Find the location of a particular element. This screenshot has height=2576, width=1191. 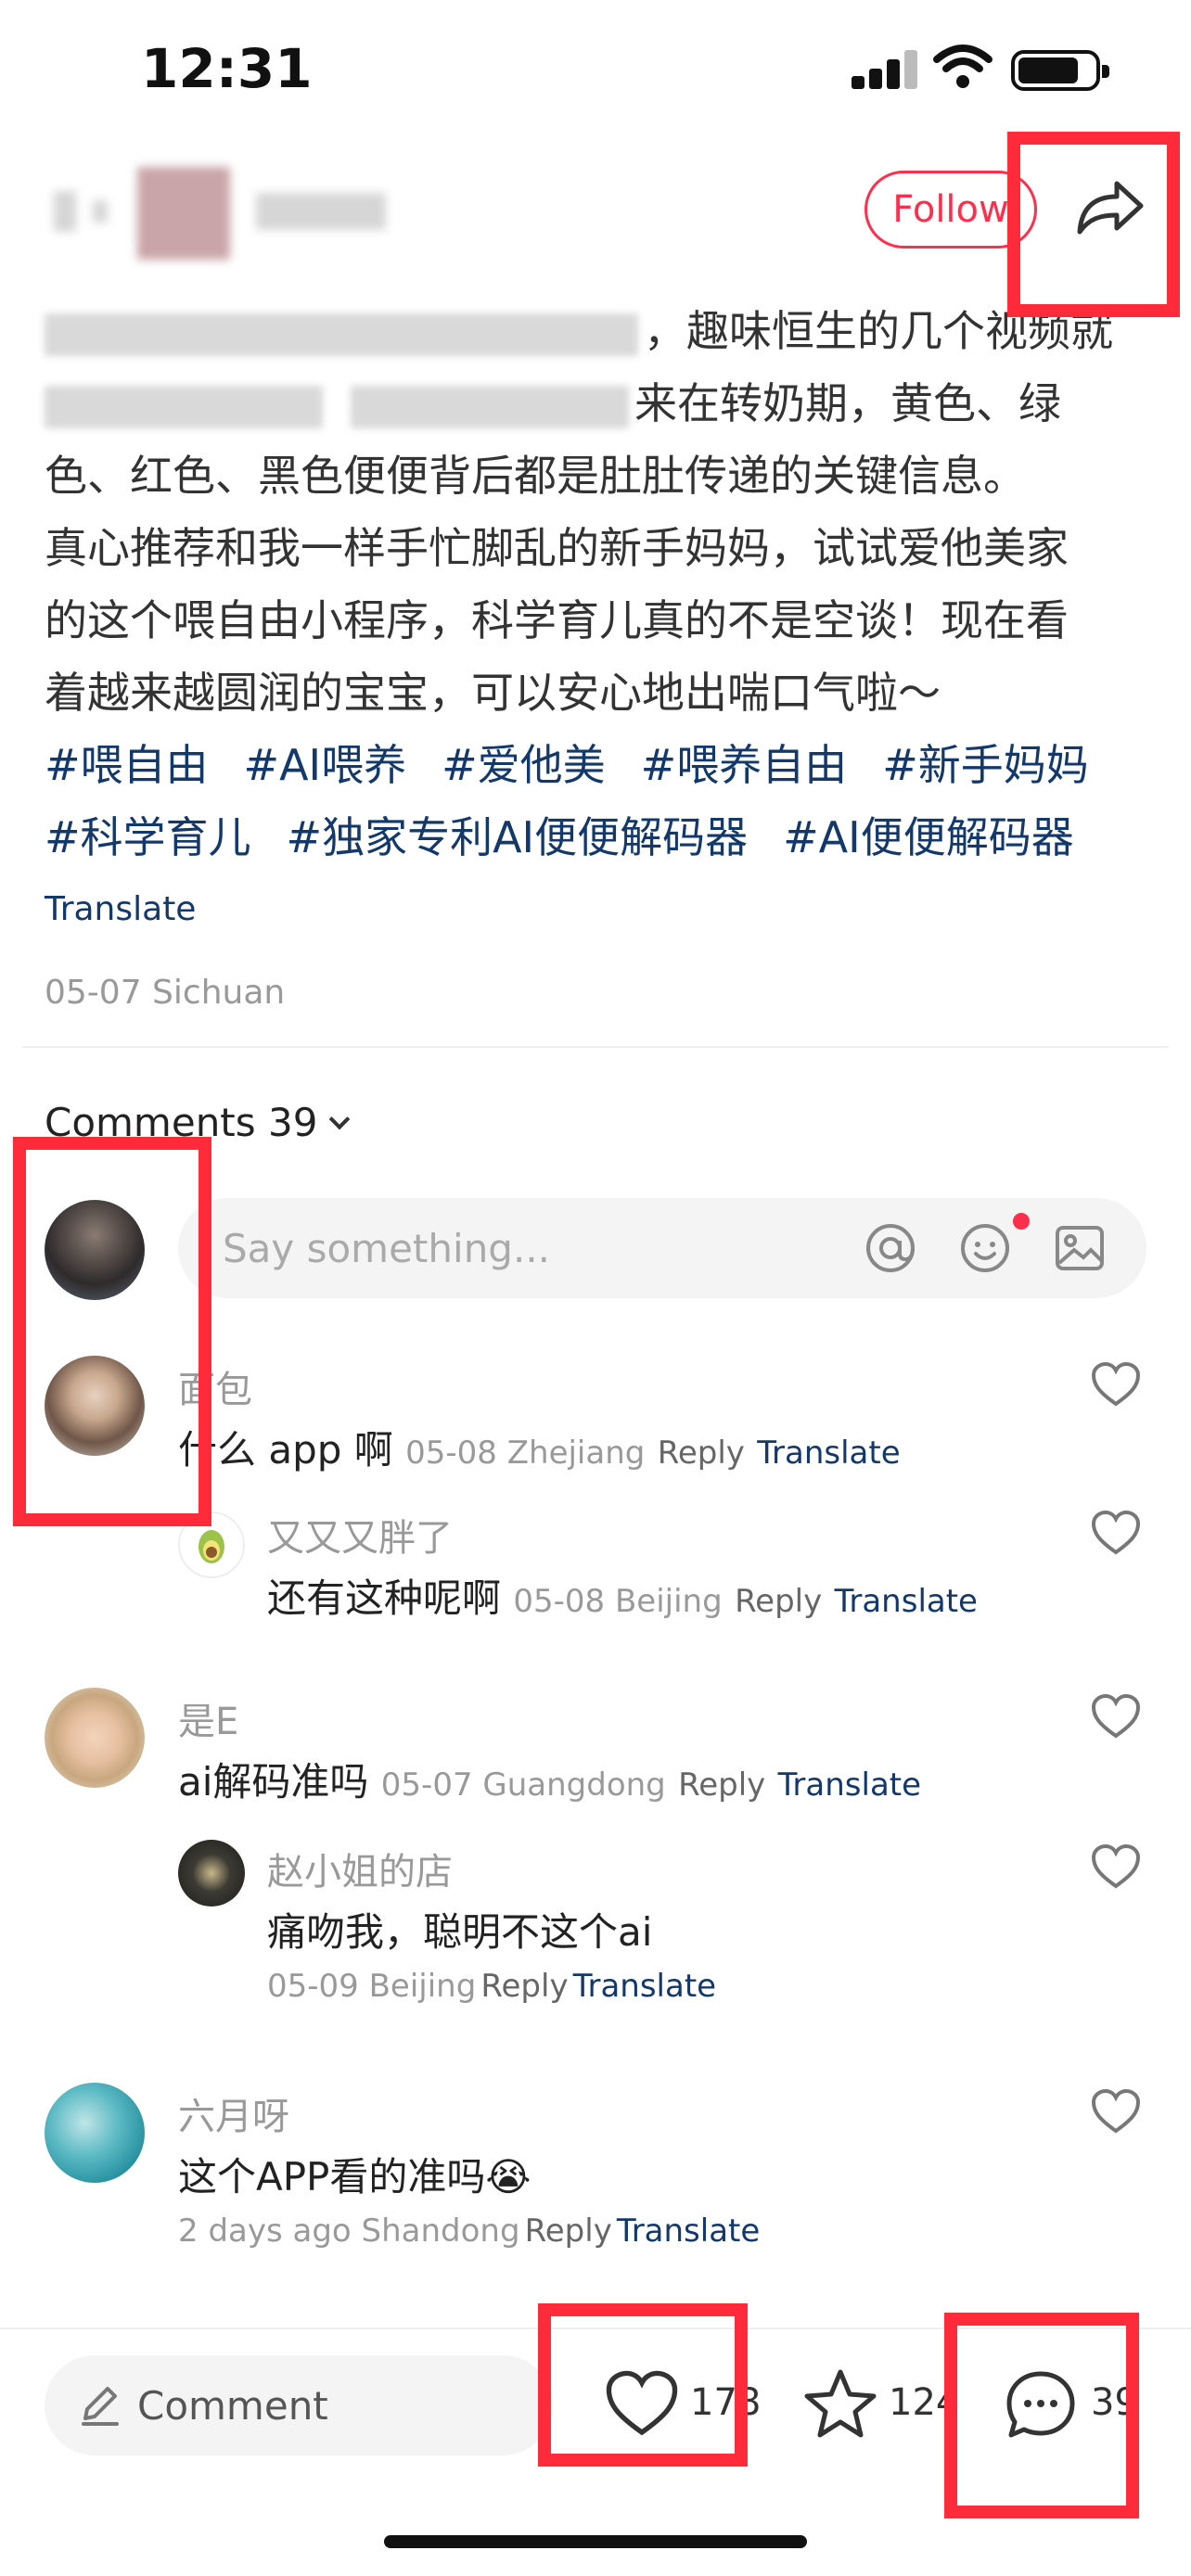

battery-icon is located at coordinates (1060, 71).